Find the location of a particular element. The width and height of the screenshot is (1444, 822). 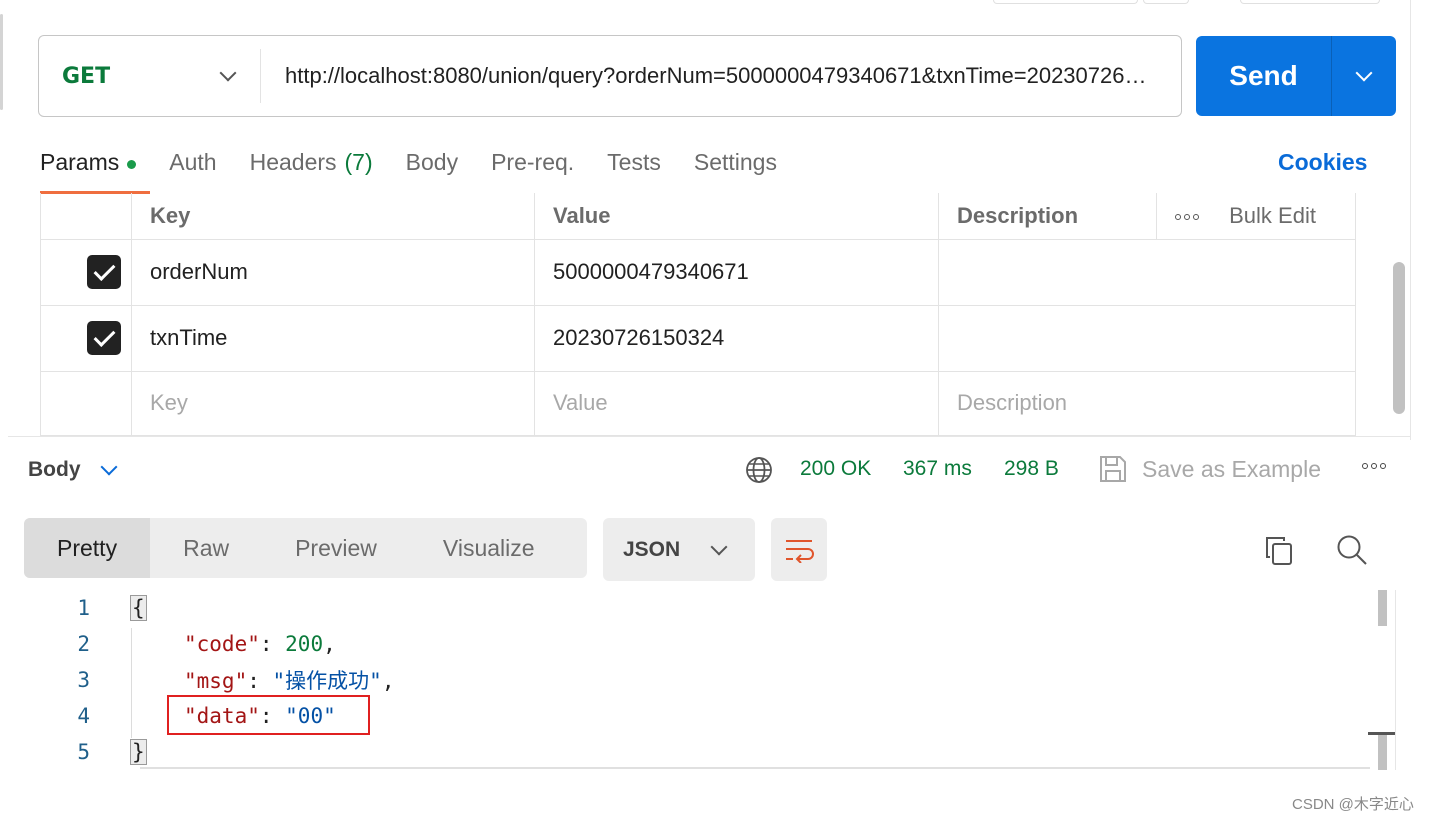

response-time: 367 ms is located at coordinates (937, 469).